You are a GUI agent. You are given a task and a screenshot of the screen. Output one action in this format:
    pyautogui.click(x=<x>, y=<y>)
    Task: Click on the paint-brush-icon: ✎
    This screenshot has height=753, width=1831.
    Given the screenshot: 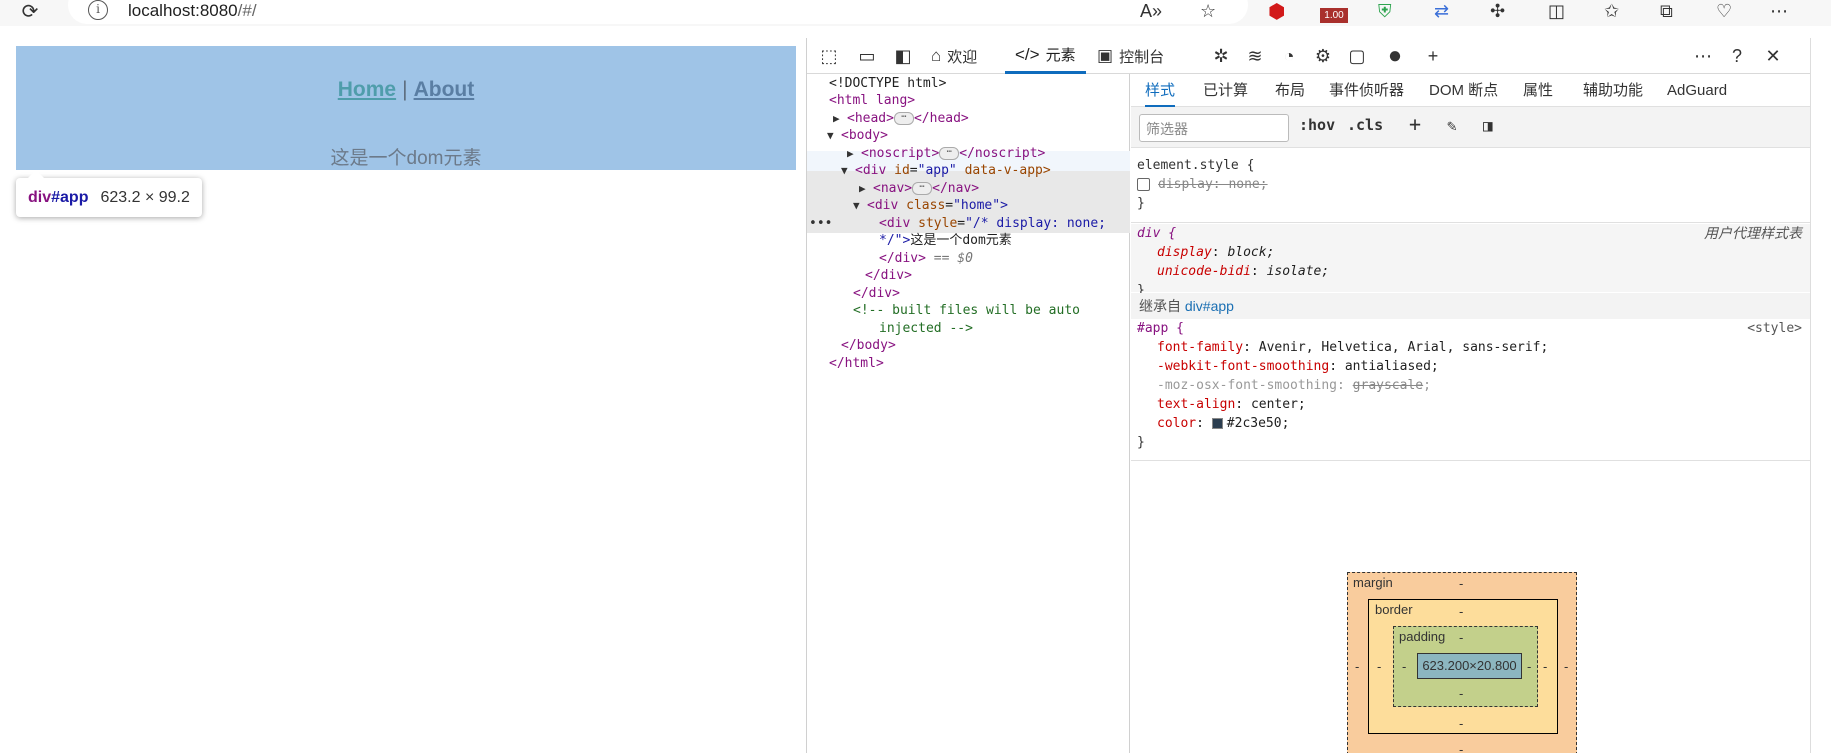 What is the action you would take?
    pyautogui.click(x=1452, y=128)
    